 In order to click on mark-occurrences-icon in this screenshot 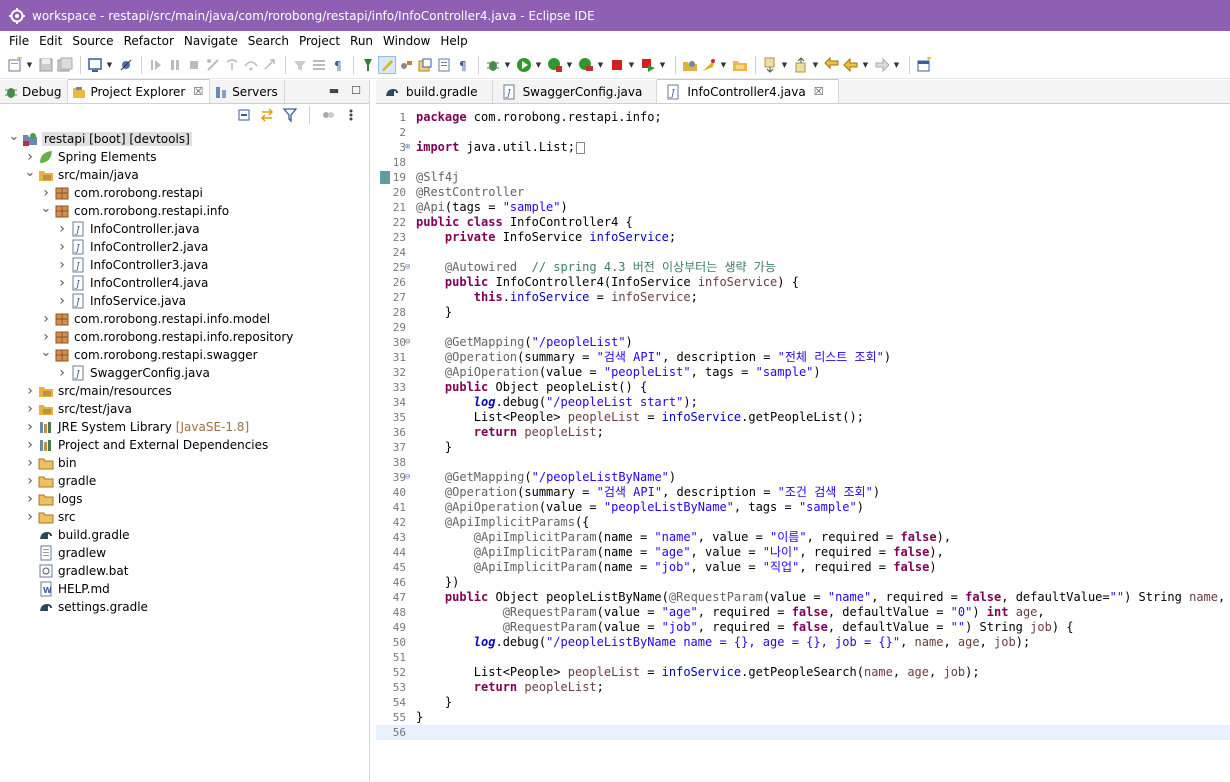, I will do `click(387, 65)`.